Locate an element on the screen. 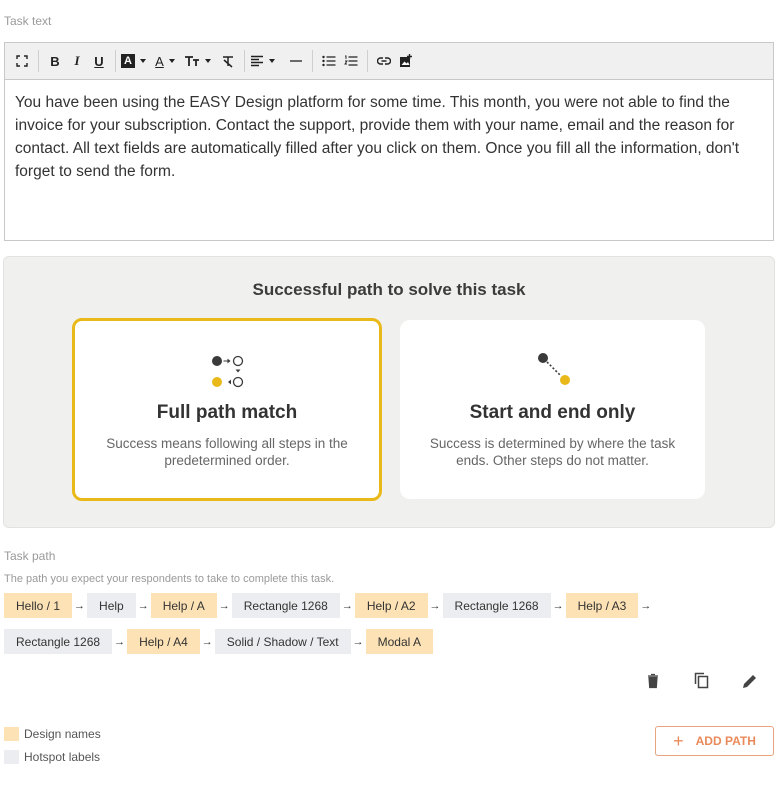 This screenshot has height=789, width=782. plus-icon: + is located at coordinates (678, 741).